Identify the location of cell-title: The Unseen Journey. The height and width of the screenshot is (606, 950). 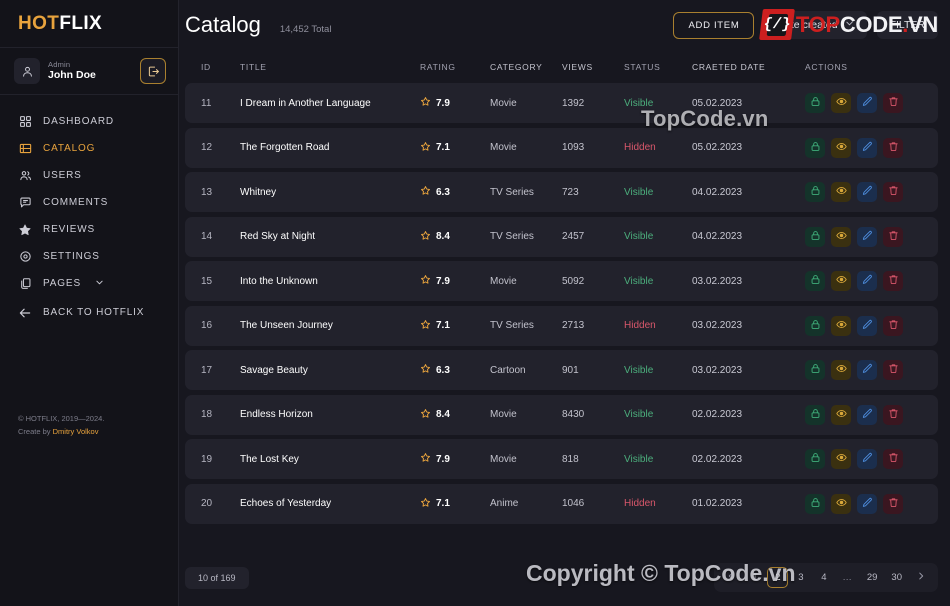
(330, 325).